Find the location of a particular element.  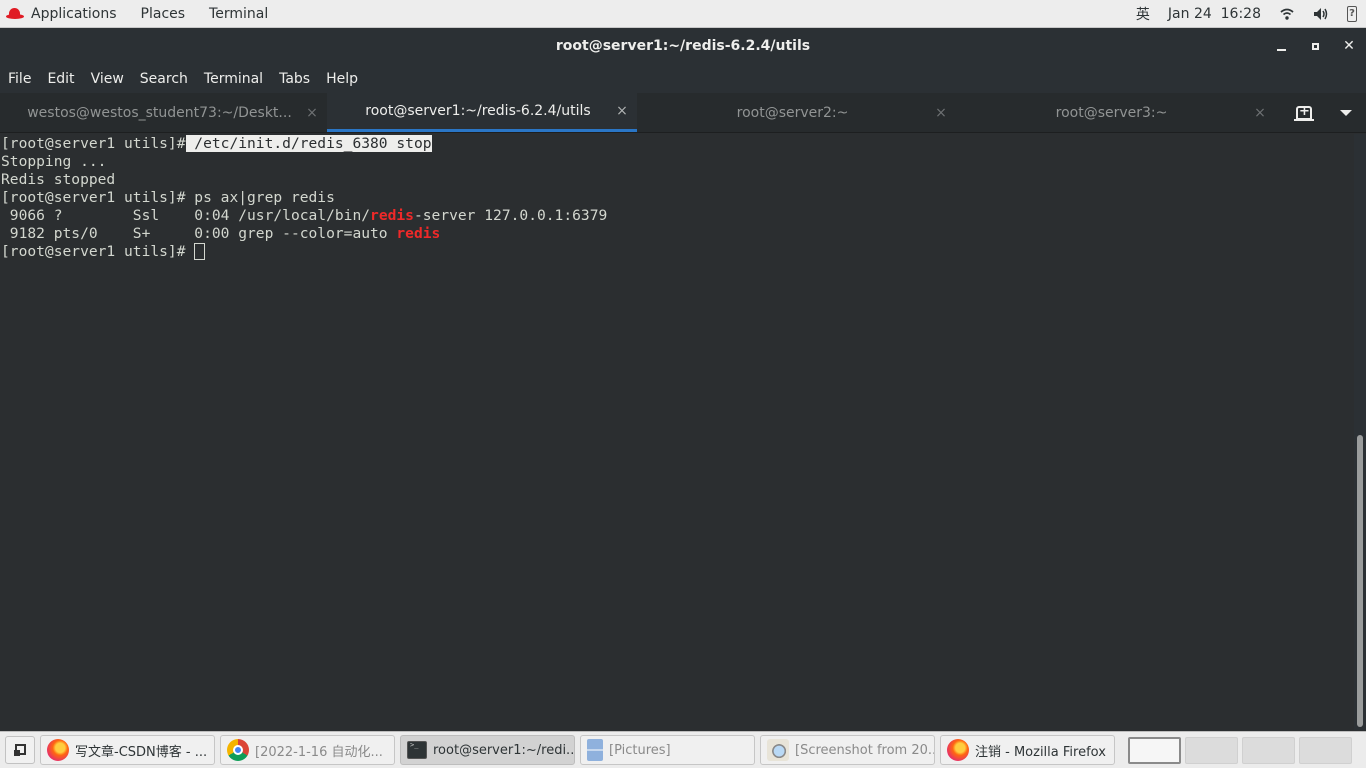

show-desktop-icon is located at coordinates (20, 750).